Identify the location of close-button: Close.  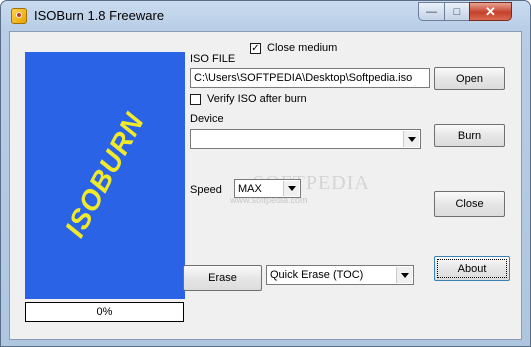
(469, 204).